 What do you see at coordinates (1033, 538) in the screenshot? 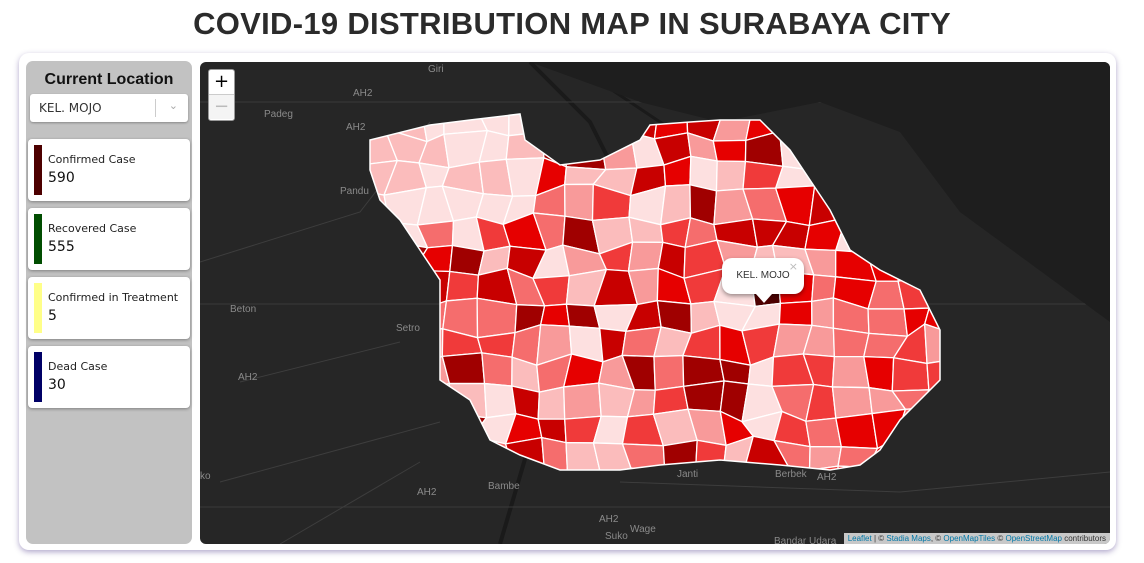
I see `openstreetmap-link: OpenStreetMap` at bounding box center [1033, 538].